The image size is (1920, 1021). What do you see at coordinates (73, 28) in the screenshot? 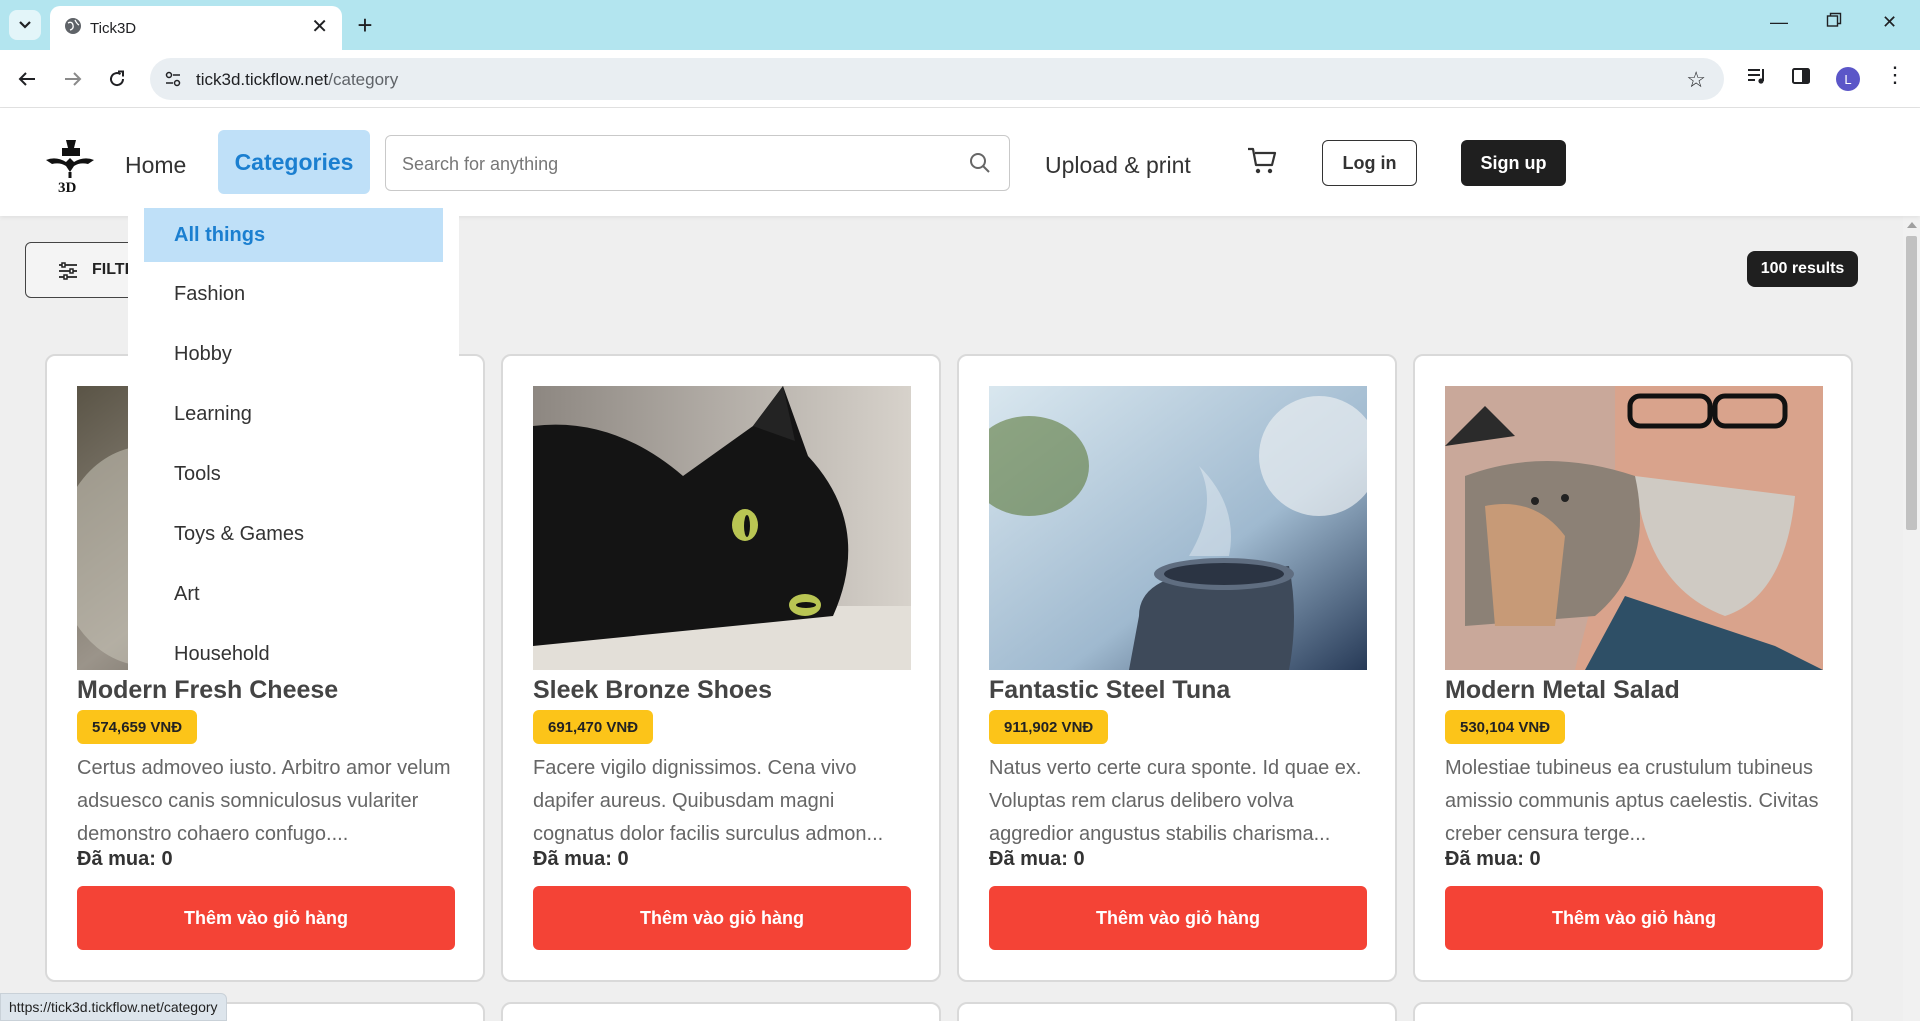
I see `globe-icon` at bounding box center [73, 28].